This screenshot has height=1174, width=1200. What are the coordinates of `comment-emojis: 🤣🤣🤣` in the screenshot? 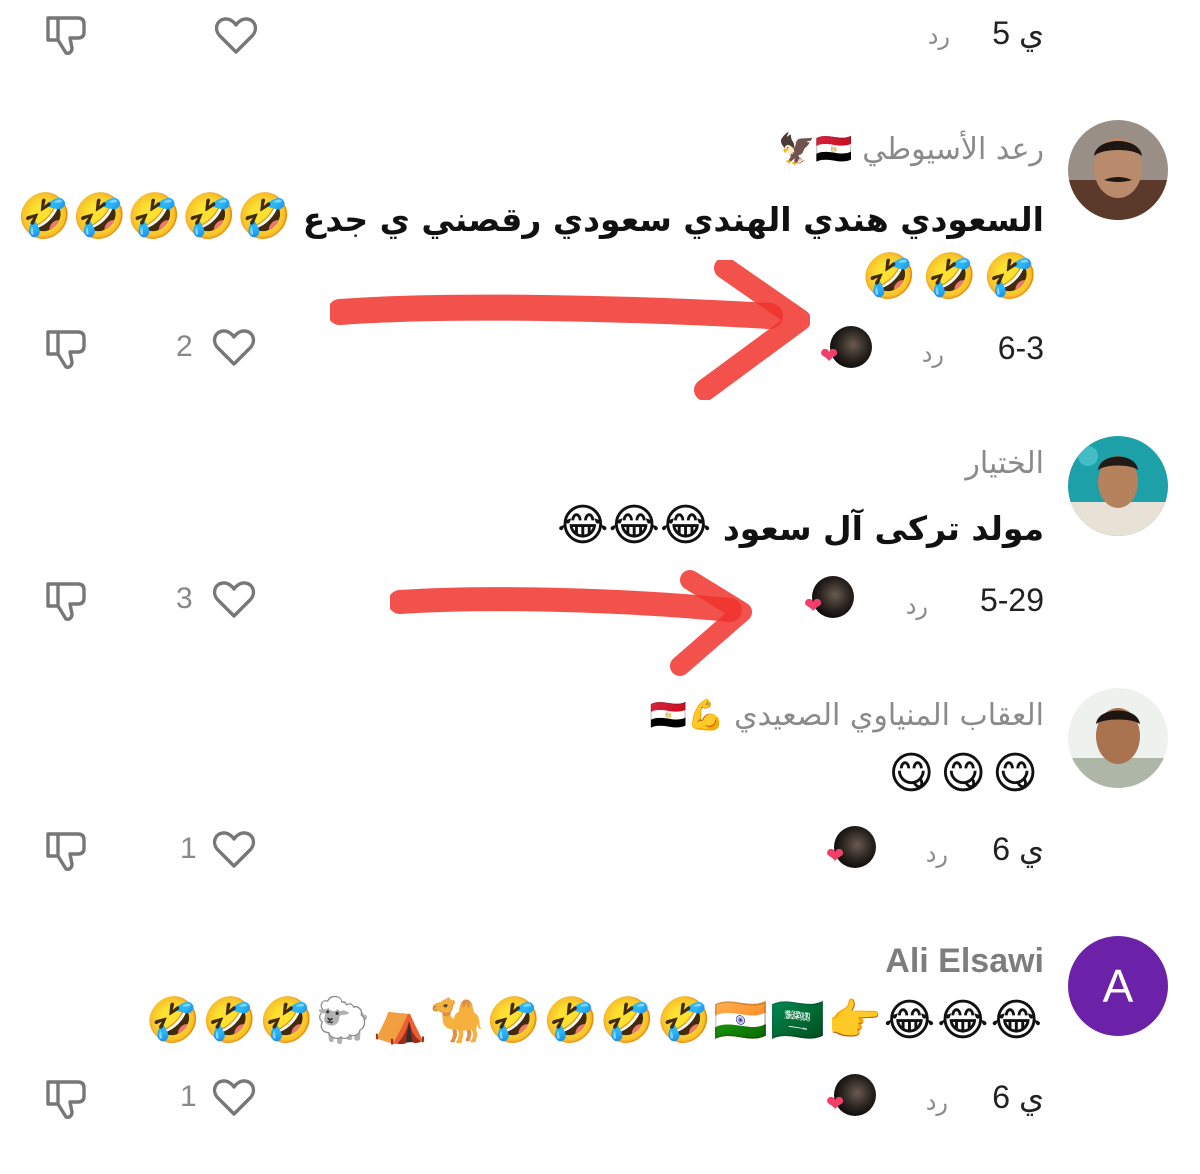 It's located at (952, 276).